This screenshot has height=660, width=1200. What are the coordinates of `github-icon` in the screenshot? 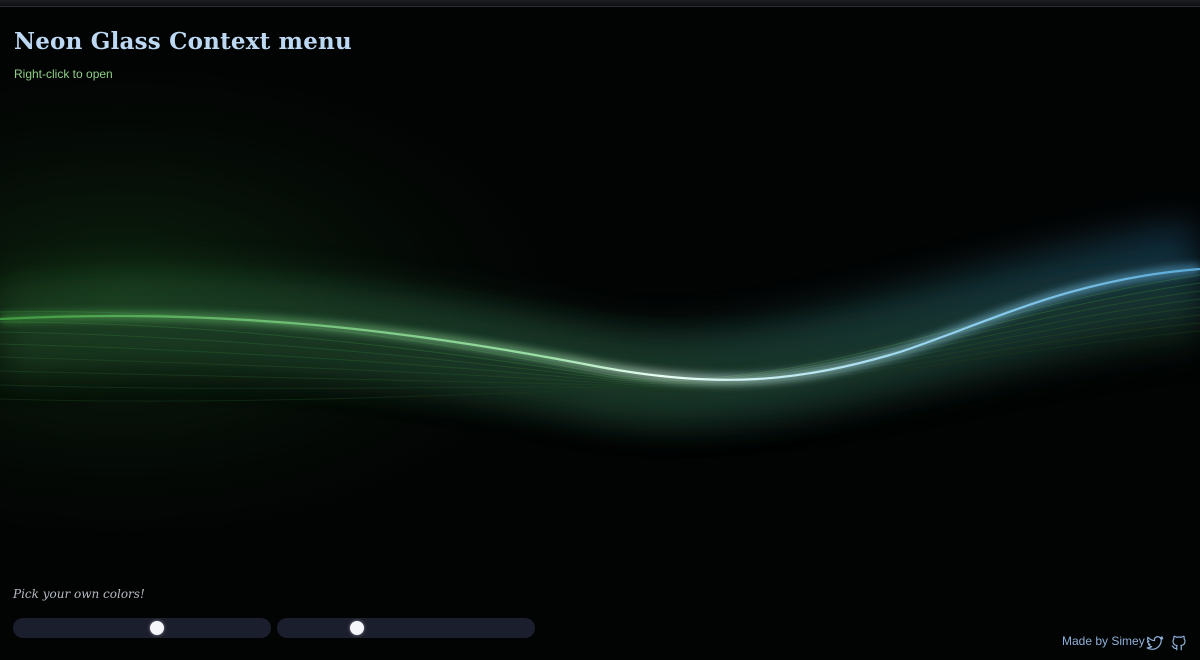 It's located at (1179, 643).